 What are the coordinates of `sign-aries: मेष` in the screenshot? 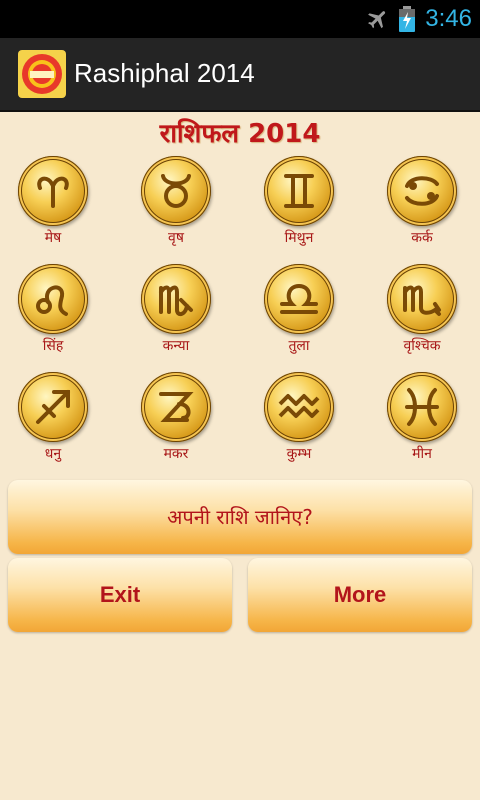 It's located at (54, 208).